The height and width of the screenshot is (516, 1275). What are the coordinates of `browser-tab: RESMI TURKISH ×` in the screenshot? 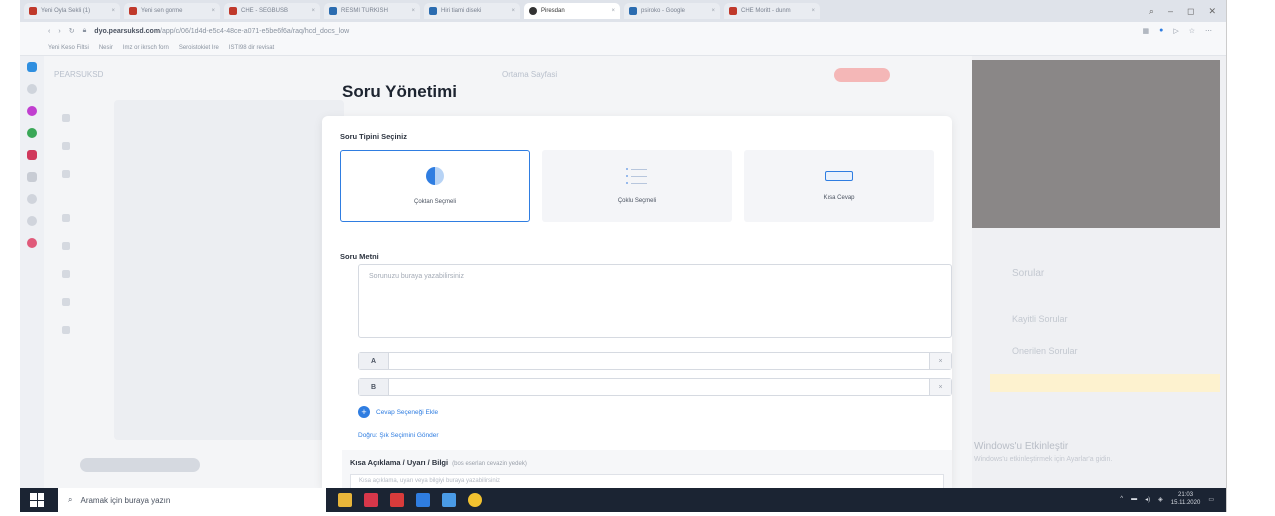 It's located at (372, 11).